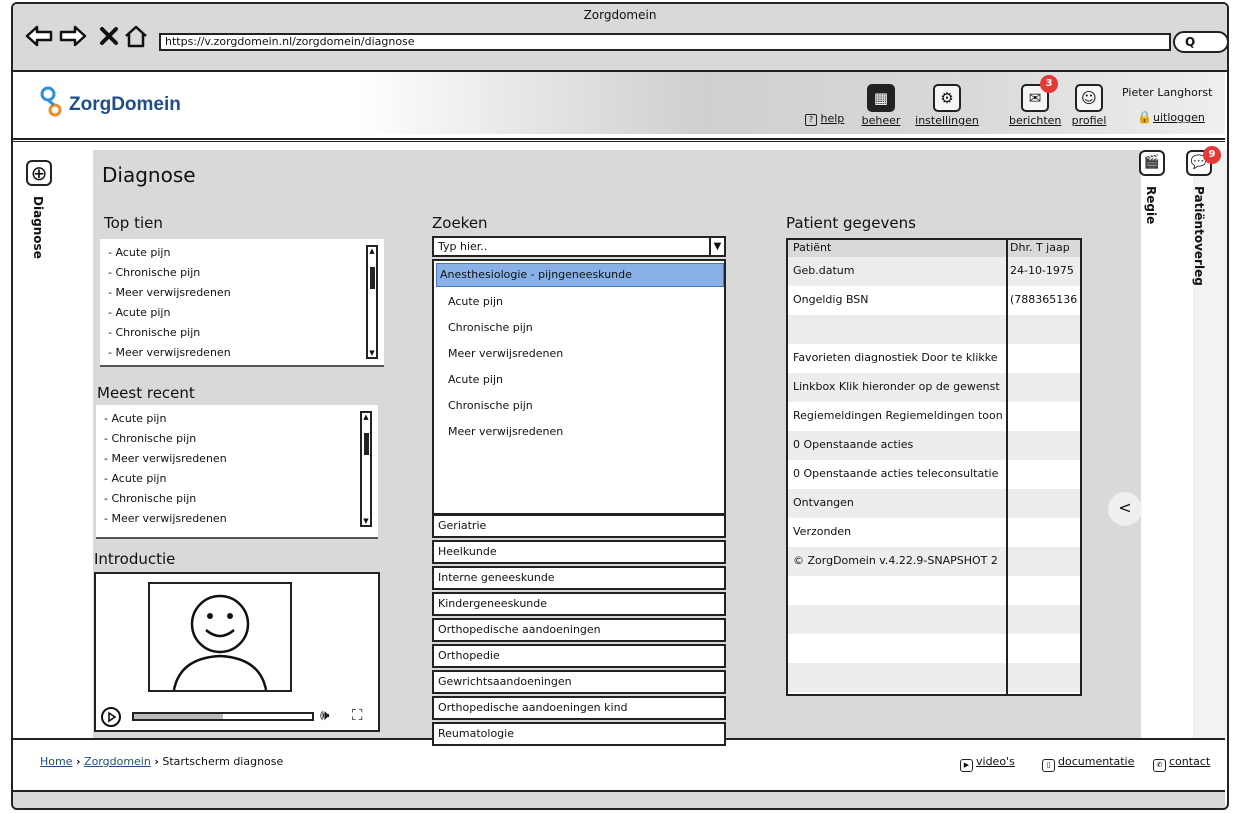 Image resolution: width=1240 pixels, height=813 pixels. What do you see at coordinates (619, 799) in the screenshot?
I see `status-bar` at bounding box center [619, 799].